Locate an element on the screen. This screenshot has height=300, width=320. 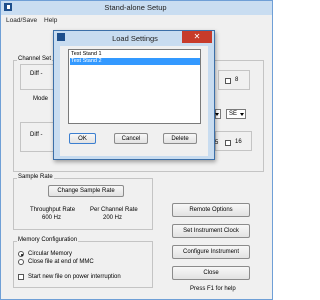
memory-config-label: Memory Configuration is located at coordinates (48, 240).